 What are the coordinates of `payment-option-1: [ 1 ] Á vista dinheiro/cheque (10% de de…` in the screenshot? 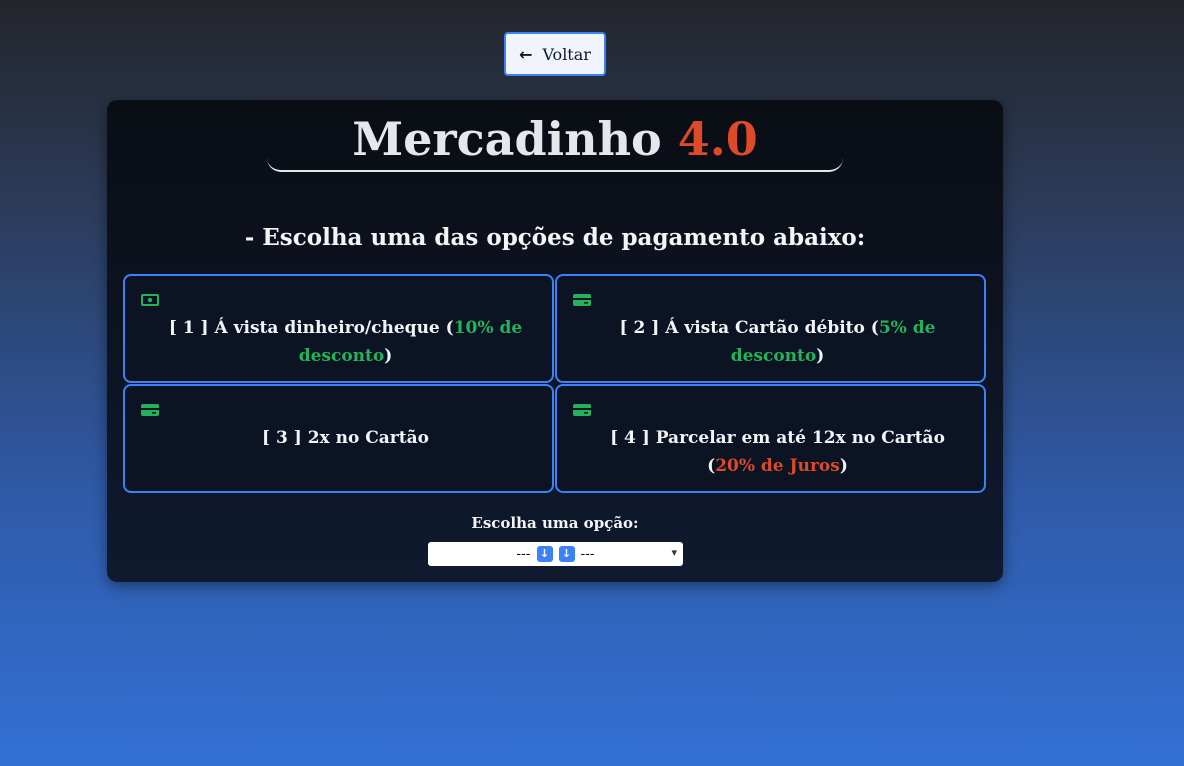 It's located at (338, 328).